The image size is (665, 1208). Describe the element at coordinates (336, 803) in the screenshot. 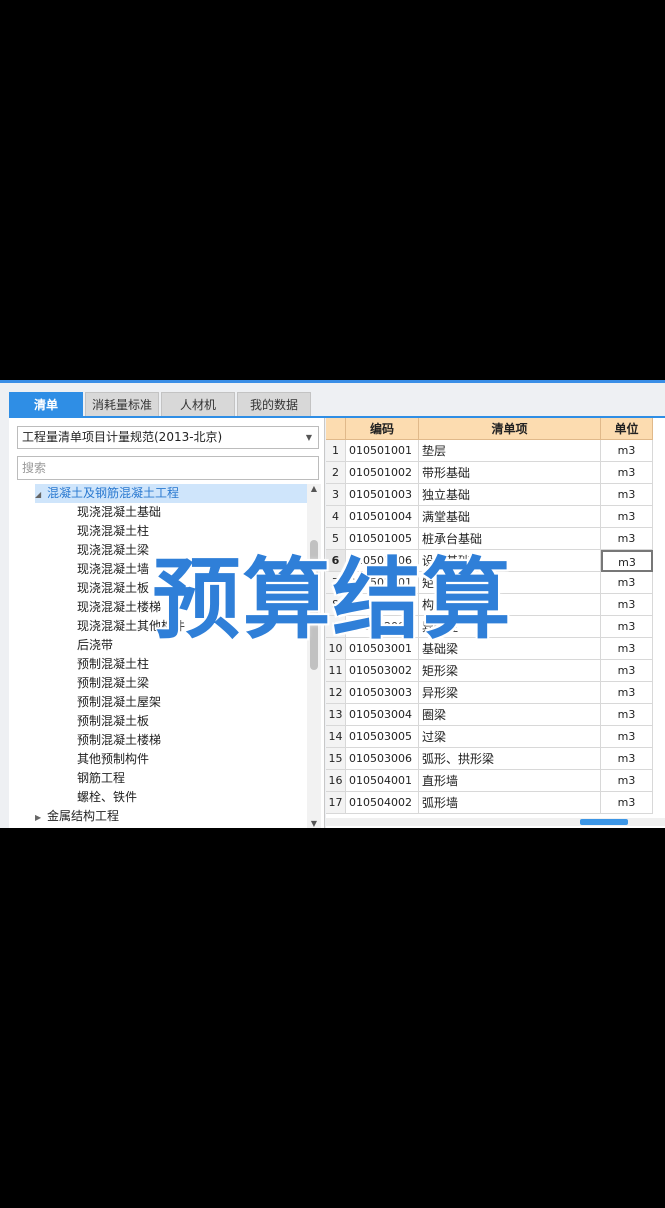

I see `cell-no: 17` at that location.